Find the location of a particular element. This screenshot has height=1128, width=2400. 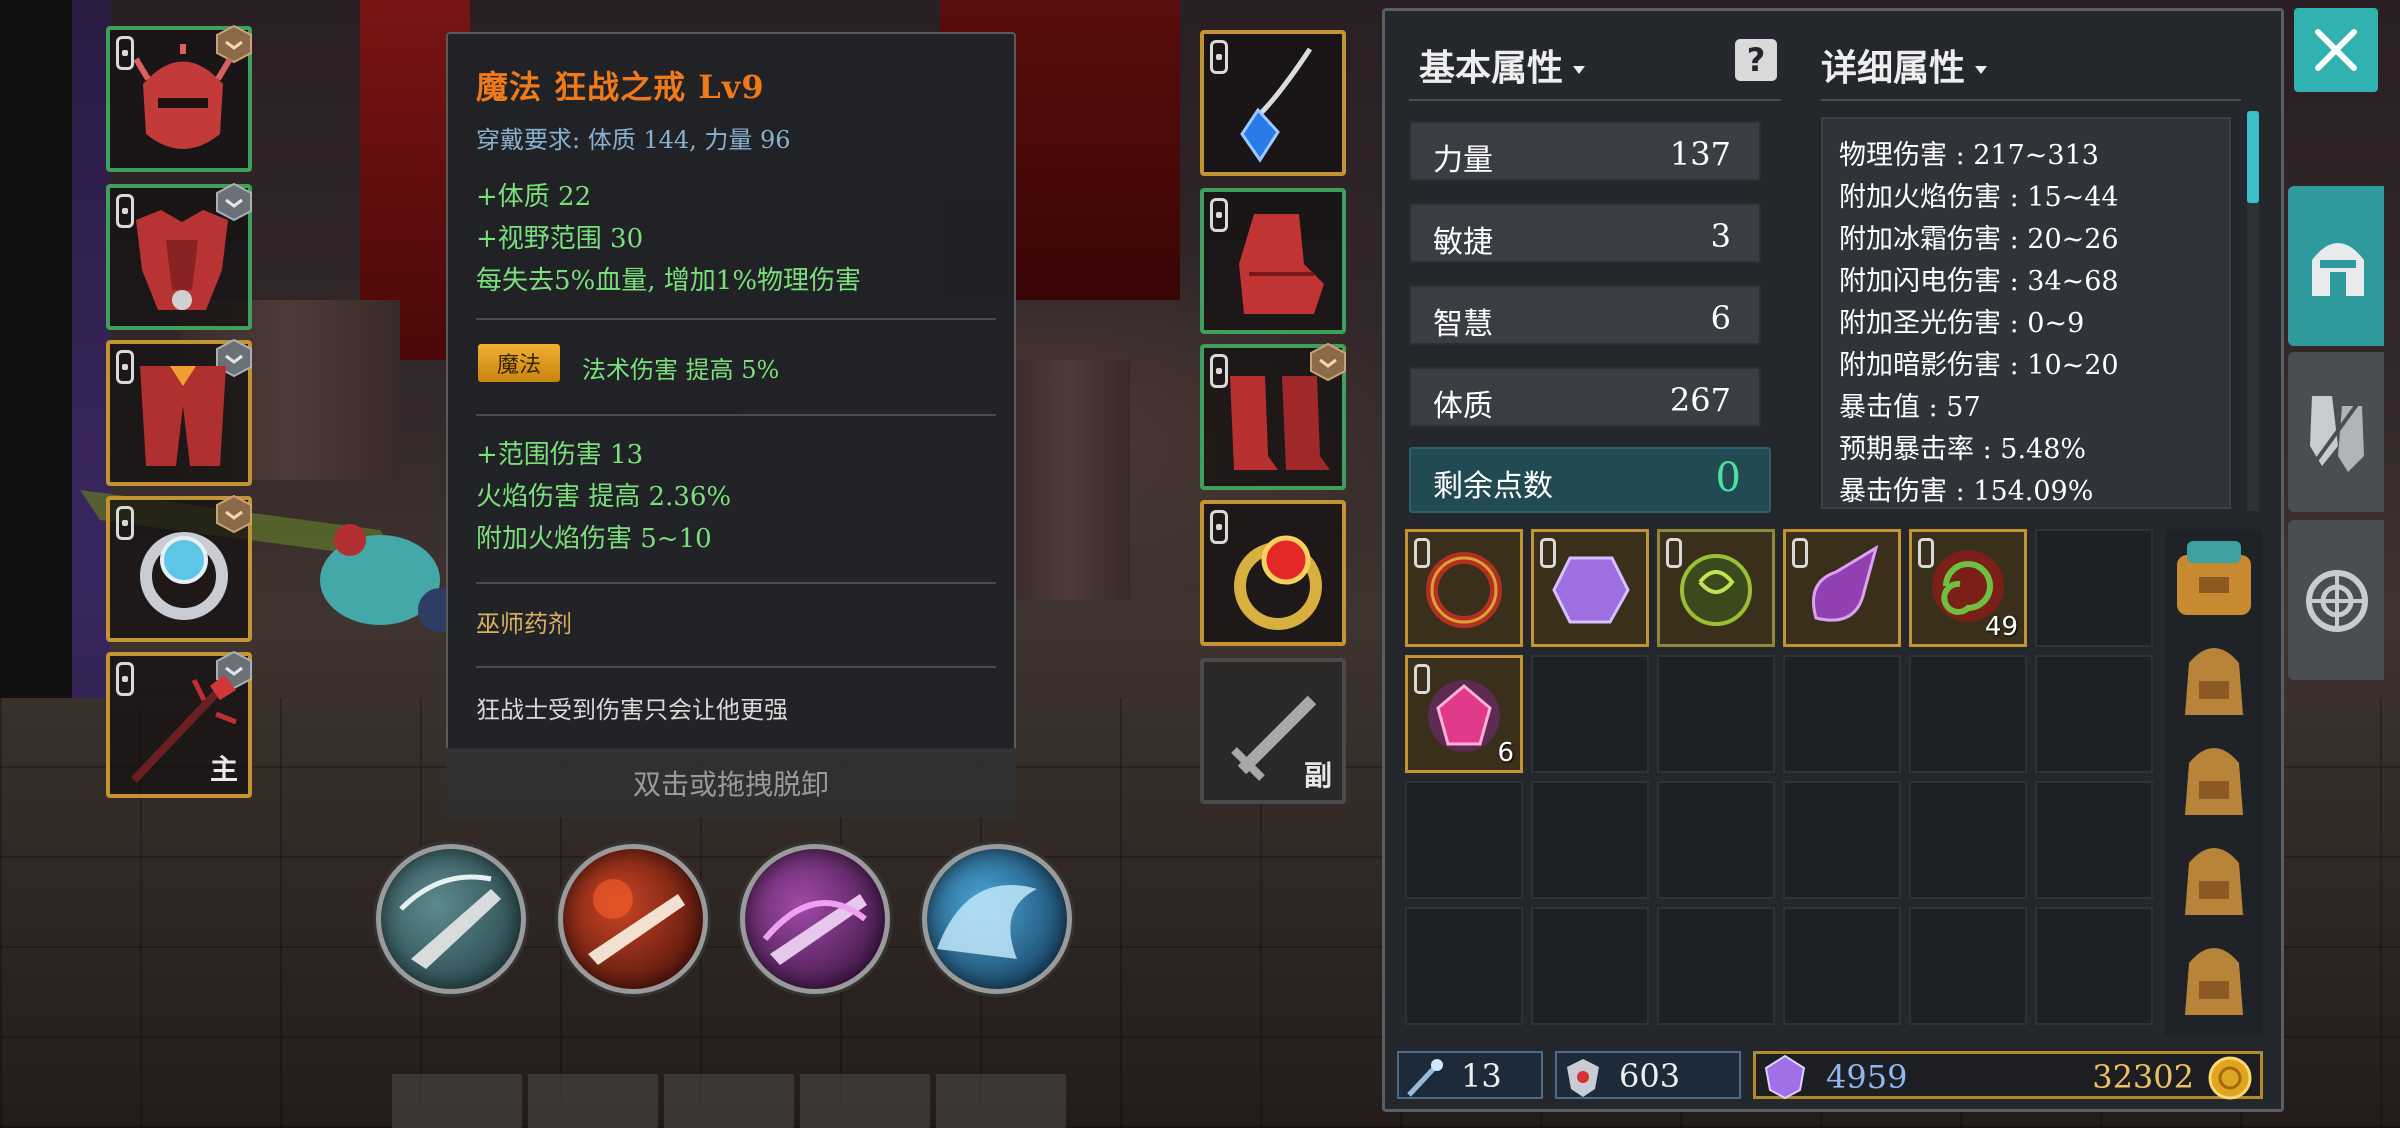

crest-count: 603 is located at coordinates (1650, 1076).